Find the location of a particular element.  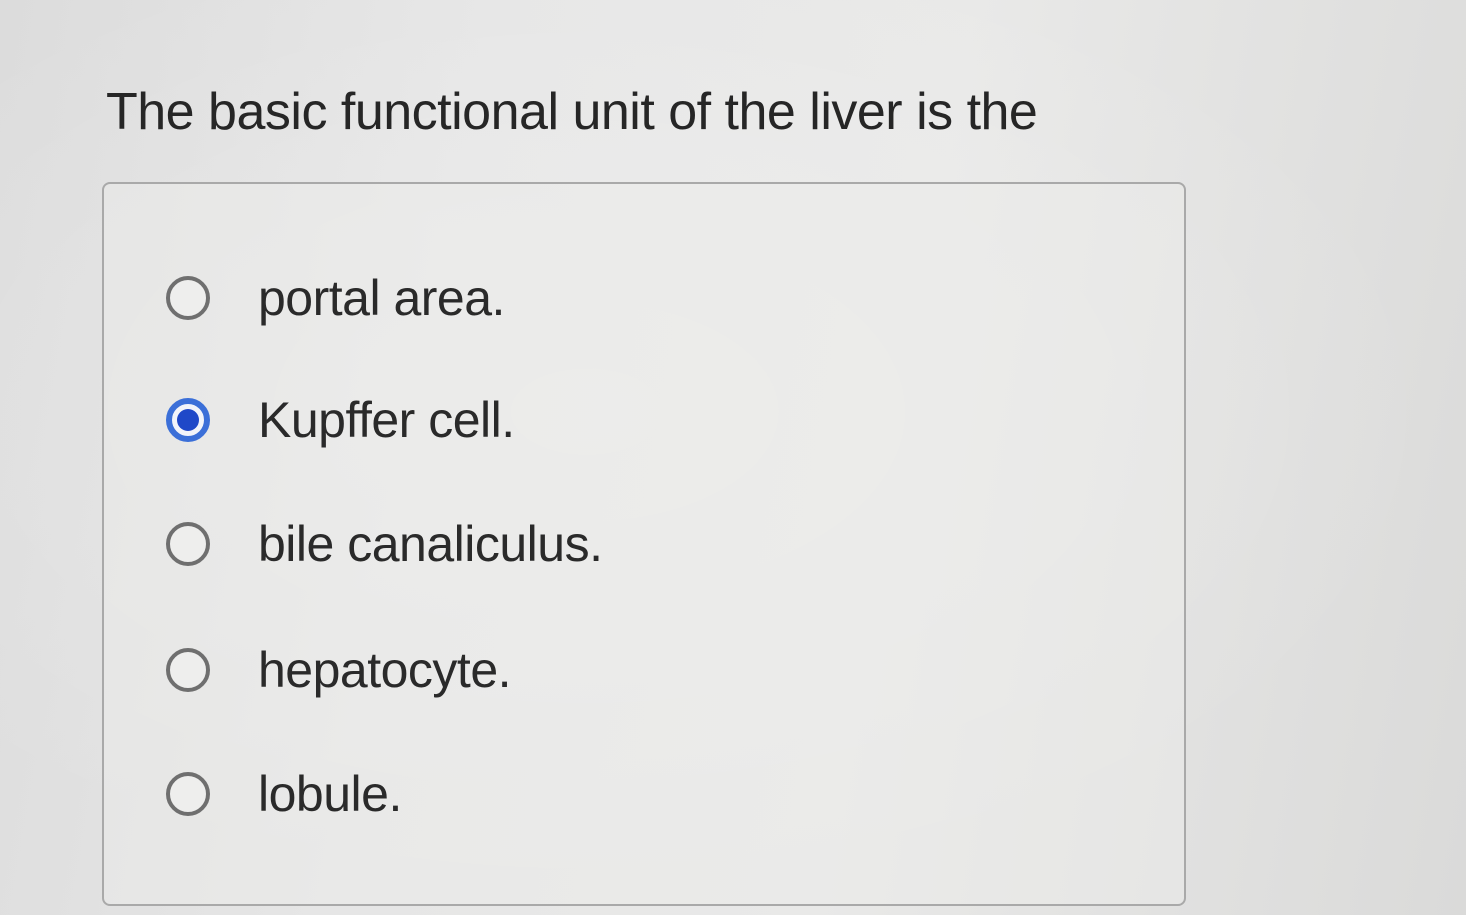

option-label: lobule. is located at coordinates (330, 794).